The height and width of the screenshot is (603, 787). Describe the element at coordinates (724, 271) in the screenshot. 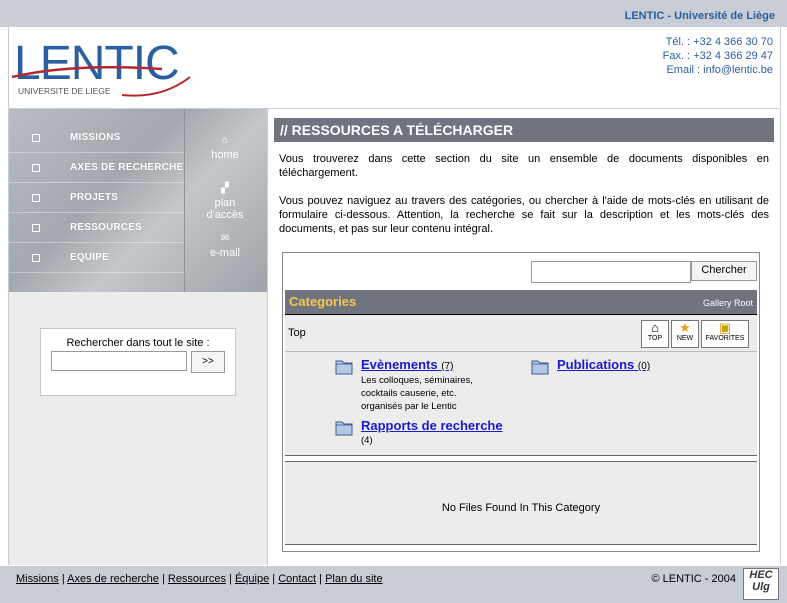

I see `gallery-search-button: Chercher` at that location.